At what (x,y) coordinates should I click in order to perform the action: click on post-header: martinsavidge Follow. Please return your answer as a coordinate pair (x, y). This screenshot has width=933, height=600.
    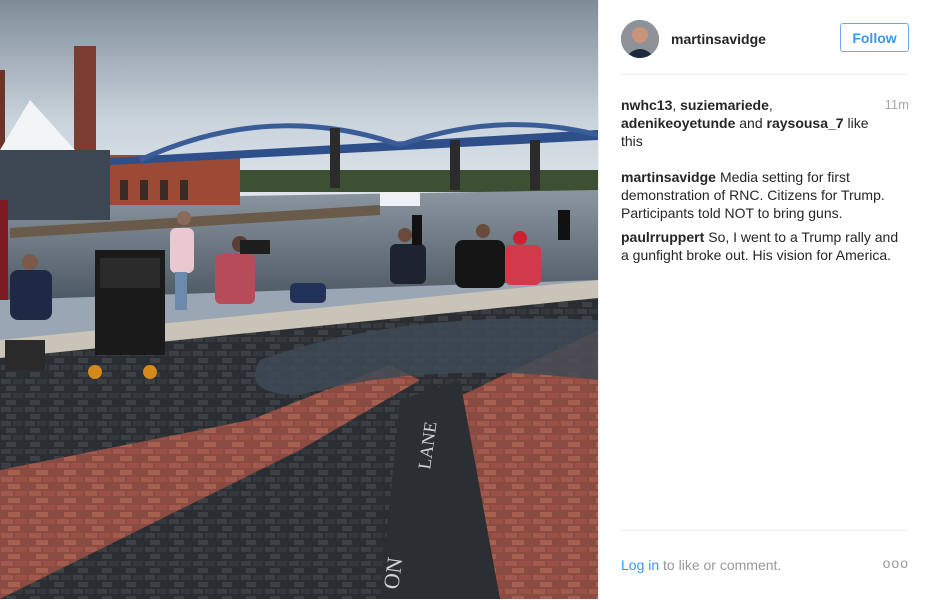
    Looking at the image, I should click on (765, 46).